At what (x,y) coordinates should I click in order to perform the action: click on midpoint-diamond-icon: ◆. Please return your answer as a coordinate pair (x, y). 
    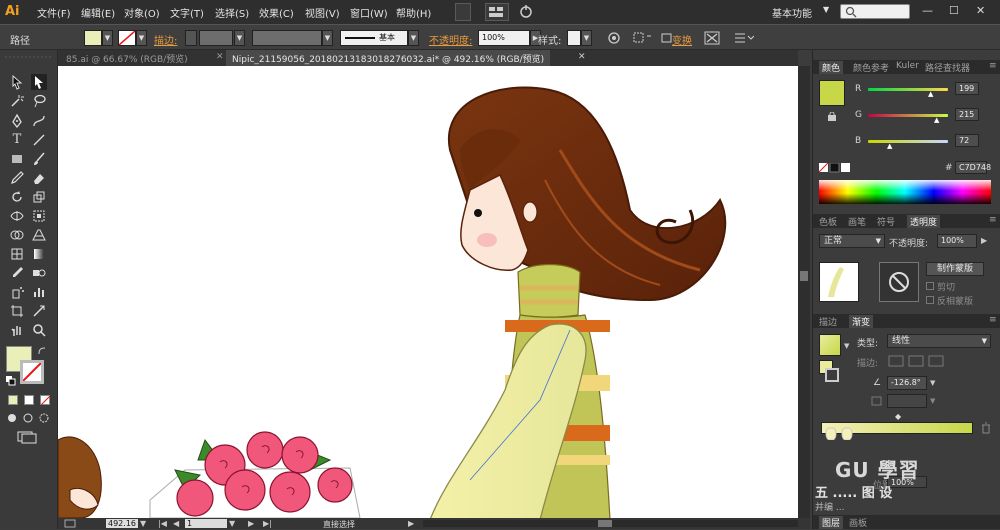
    Looking at the image, I should click on (898, 416).